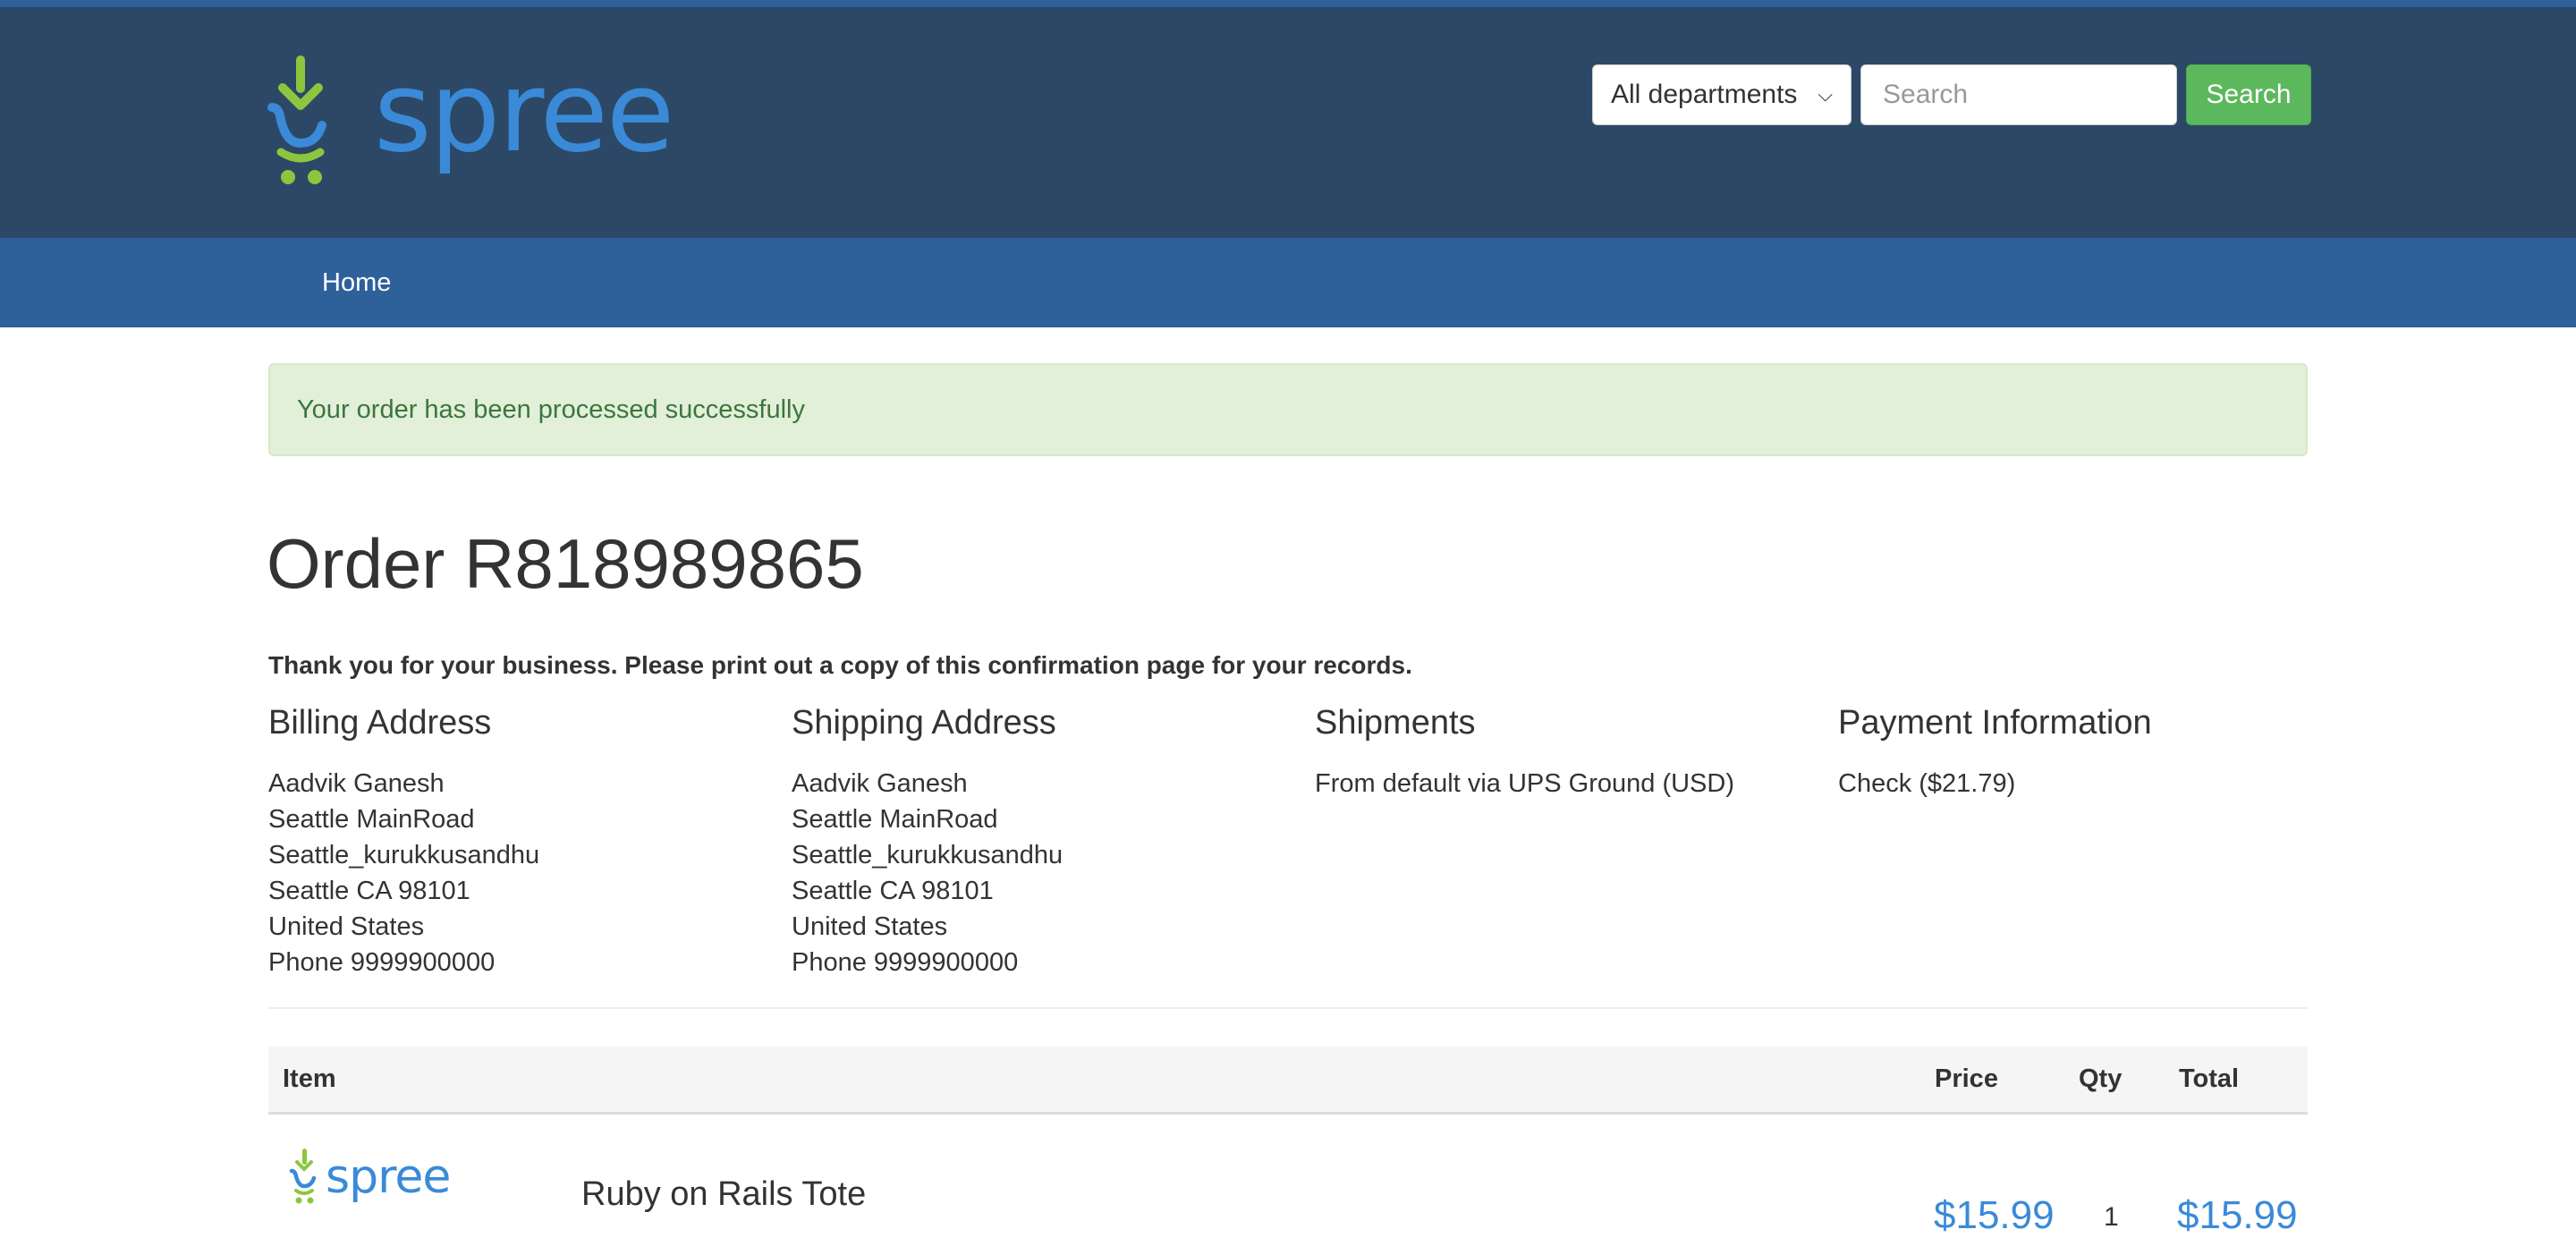  Describe the element at coordinates (2101, 1078) in the screenshot. I see `column-header-qty: Qty` at that location.